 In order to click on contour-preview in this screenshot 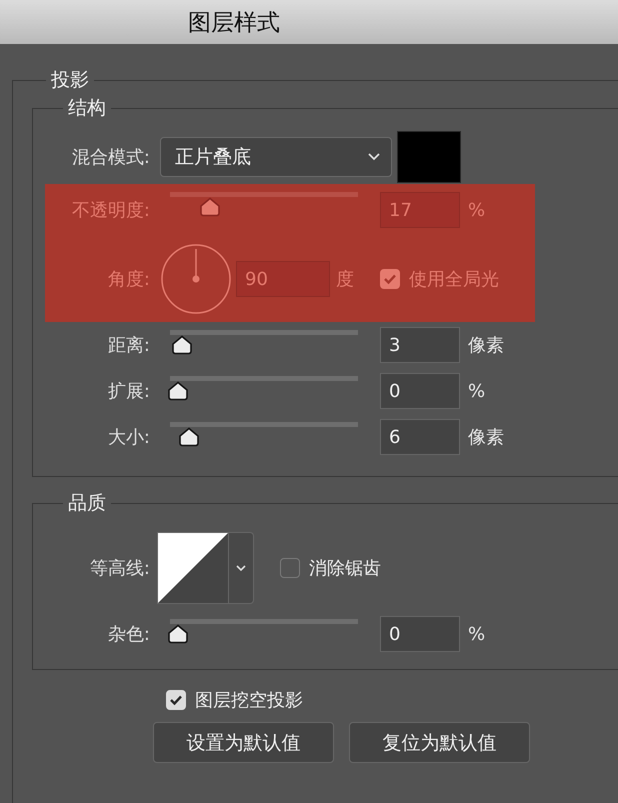, I will do `click(193, 568)`.